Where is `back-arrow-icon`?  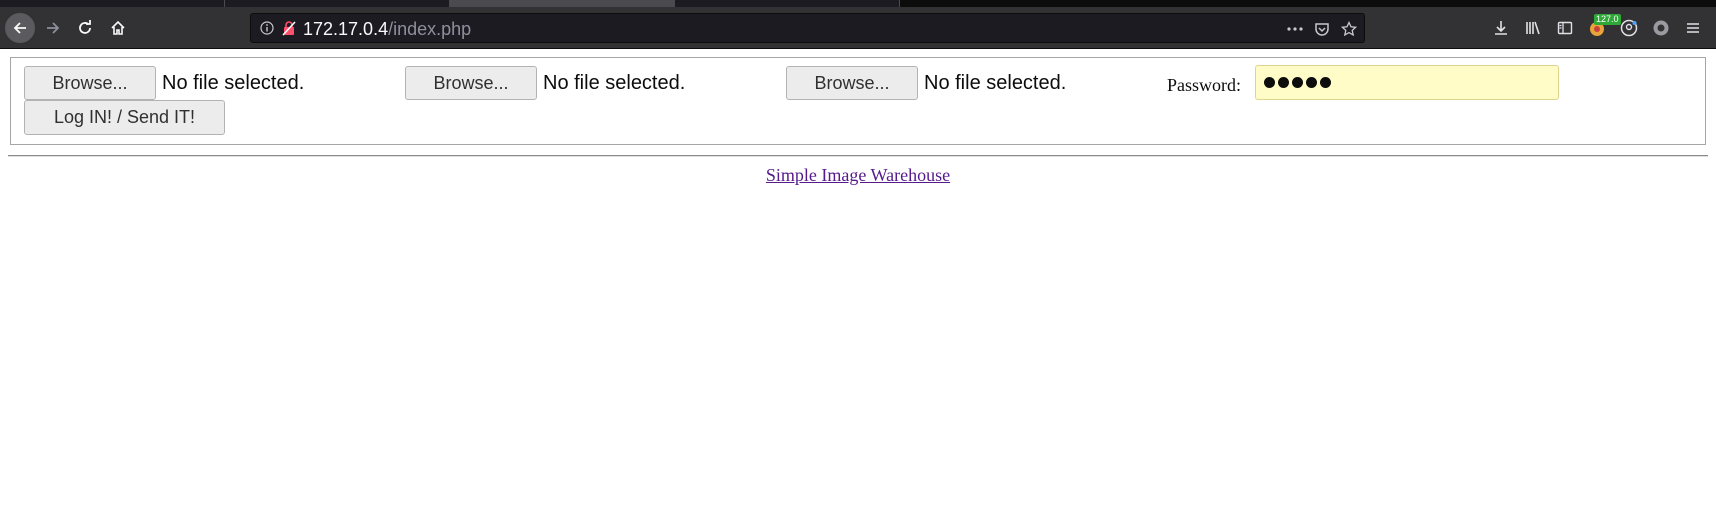
back-arrow-icon is located at coordinates (20, 28).